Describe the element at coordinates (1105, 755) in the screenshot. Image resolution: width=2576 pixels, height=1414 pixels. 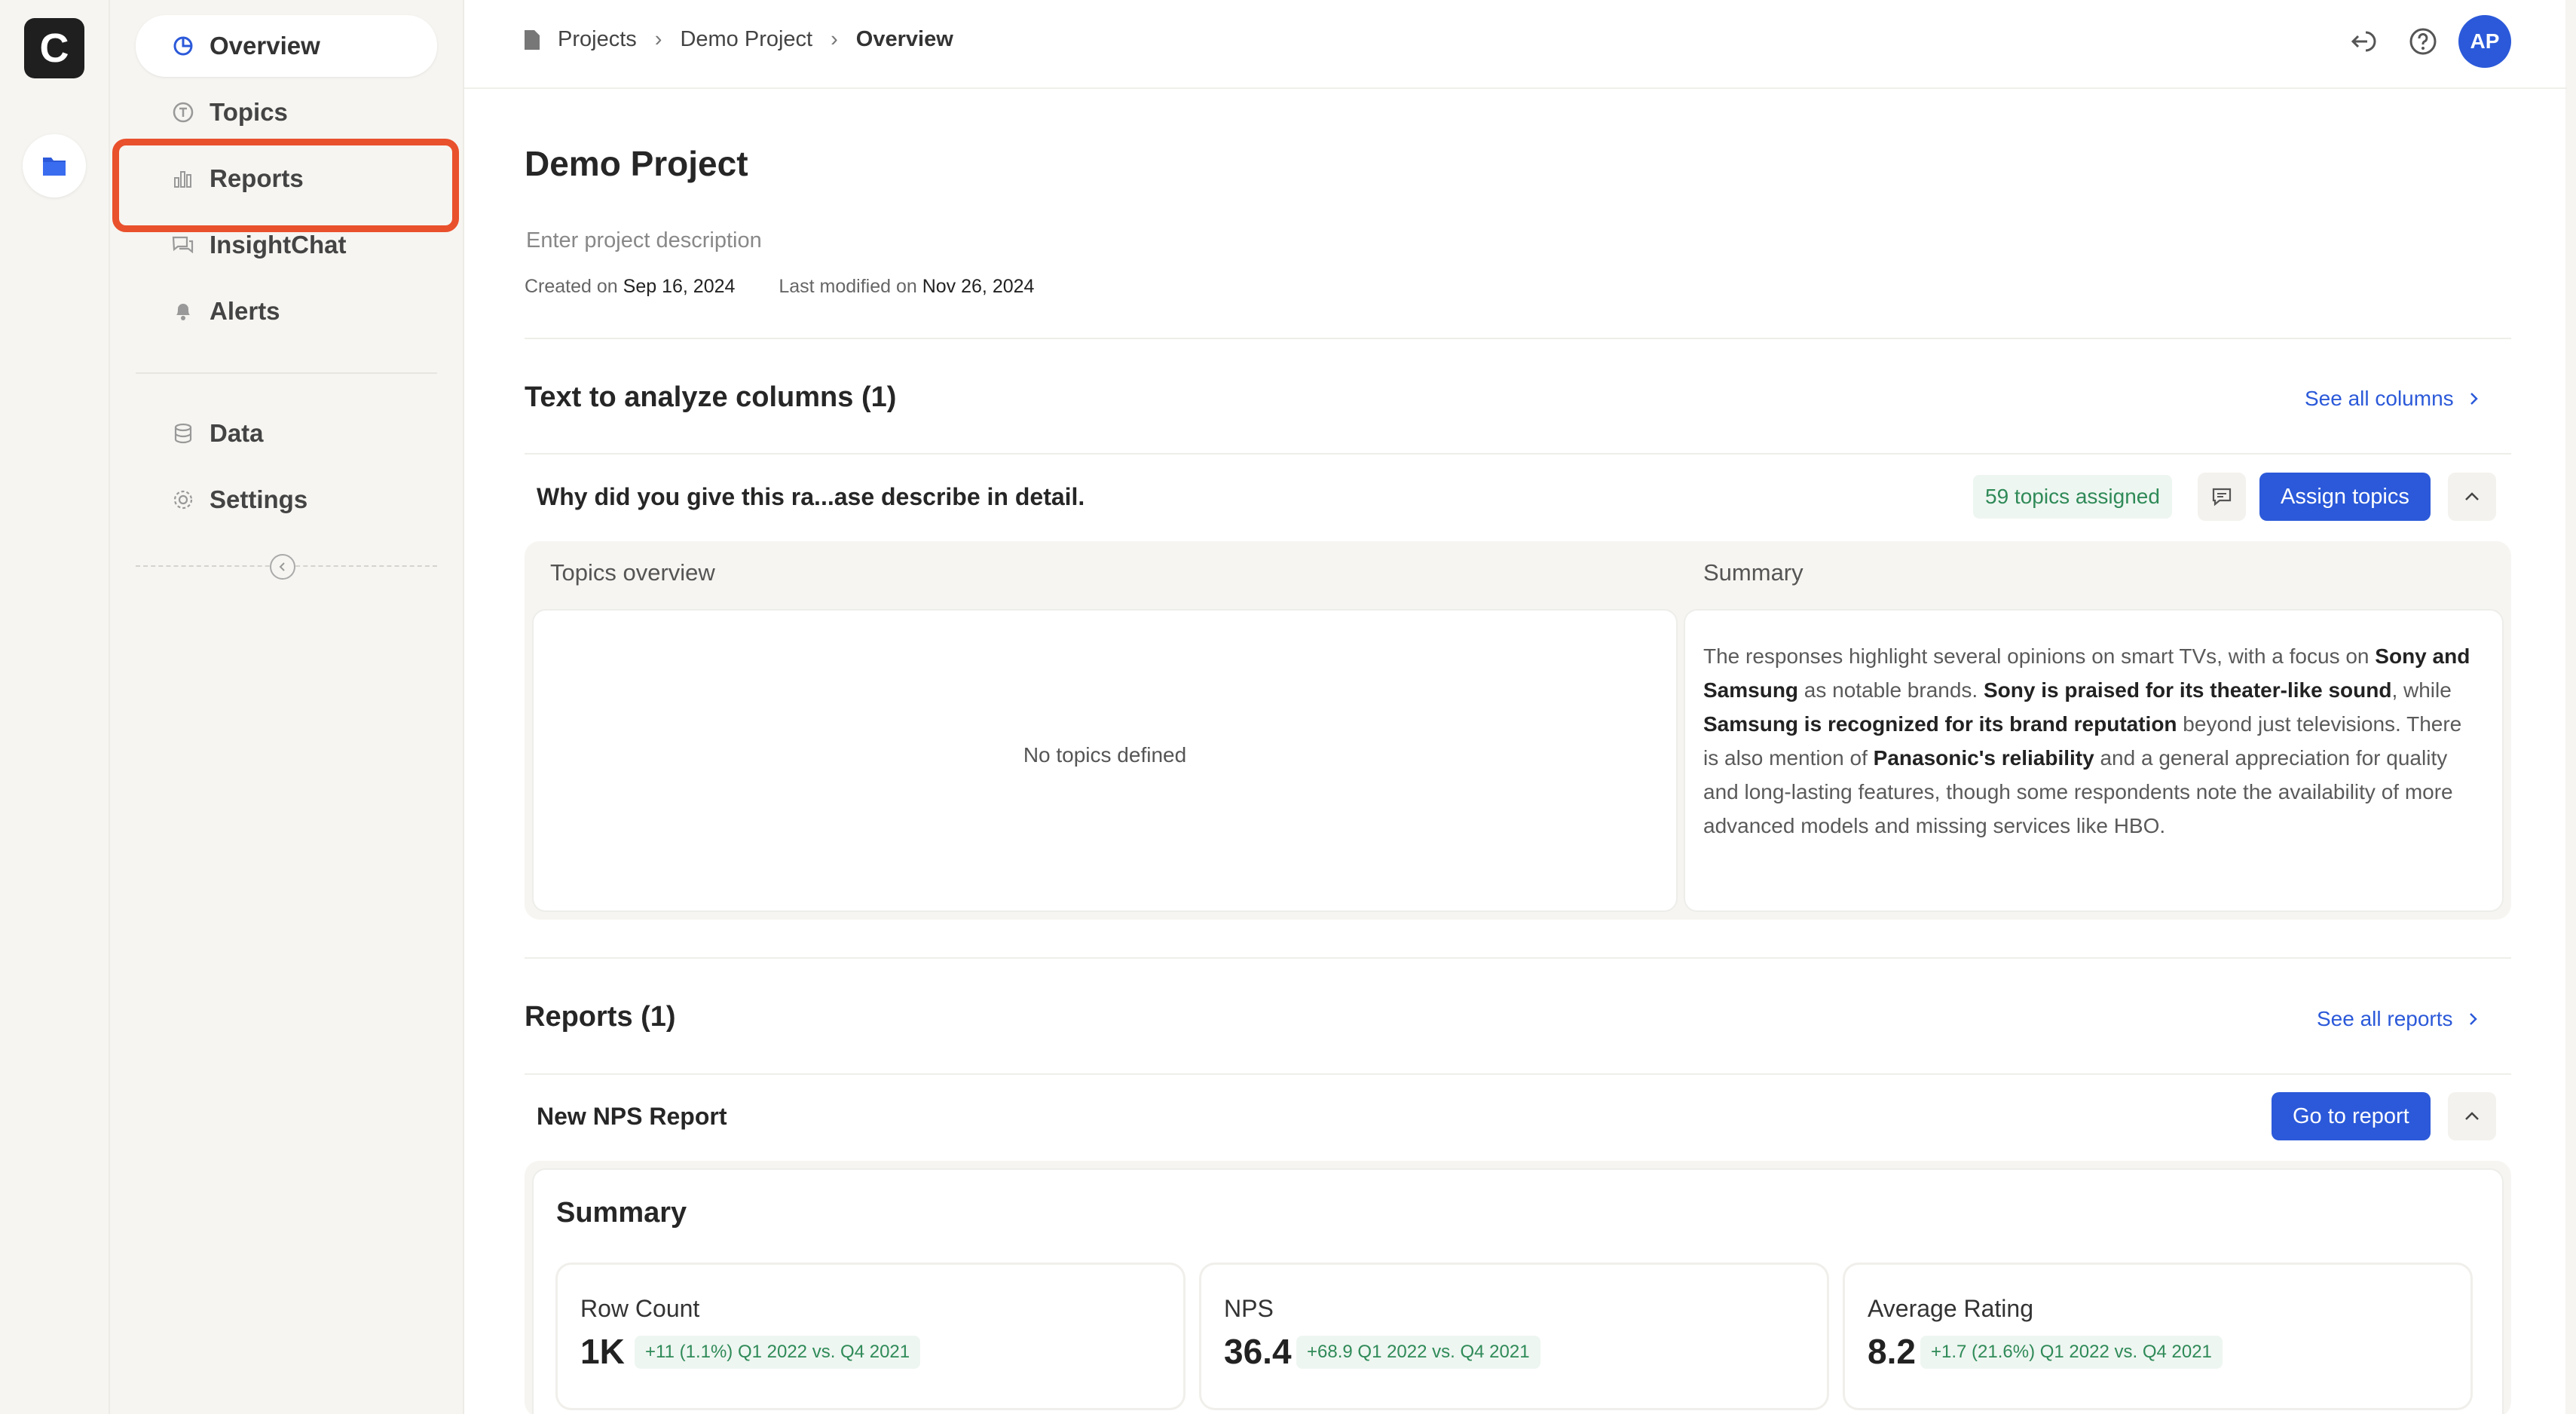
I see `empty-state-text: No topics defined` at that location.